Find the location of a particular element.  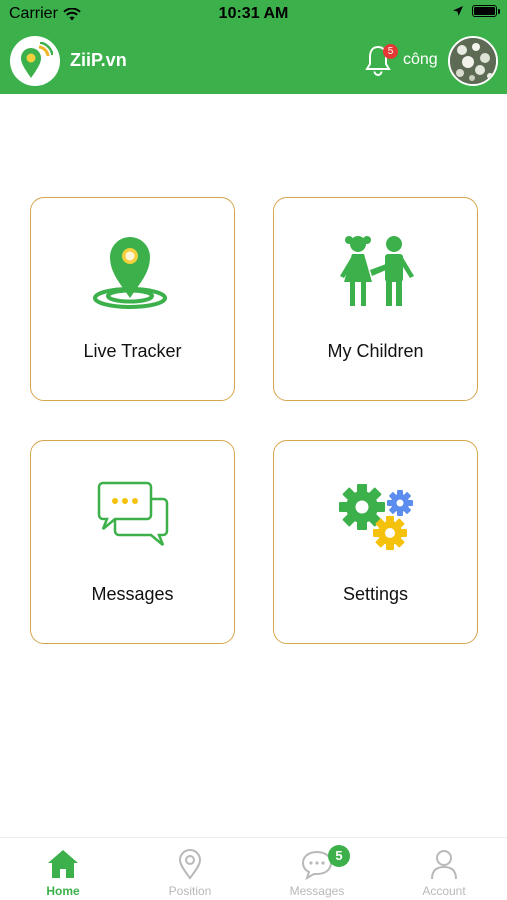

battery-icon is located at coordinates (486, 11).